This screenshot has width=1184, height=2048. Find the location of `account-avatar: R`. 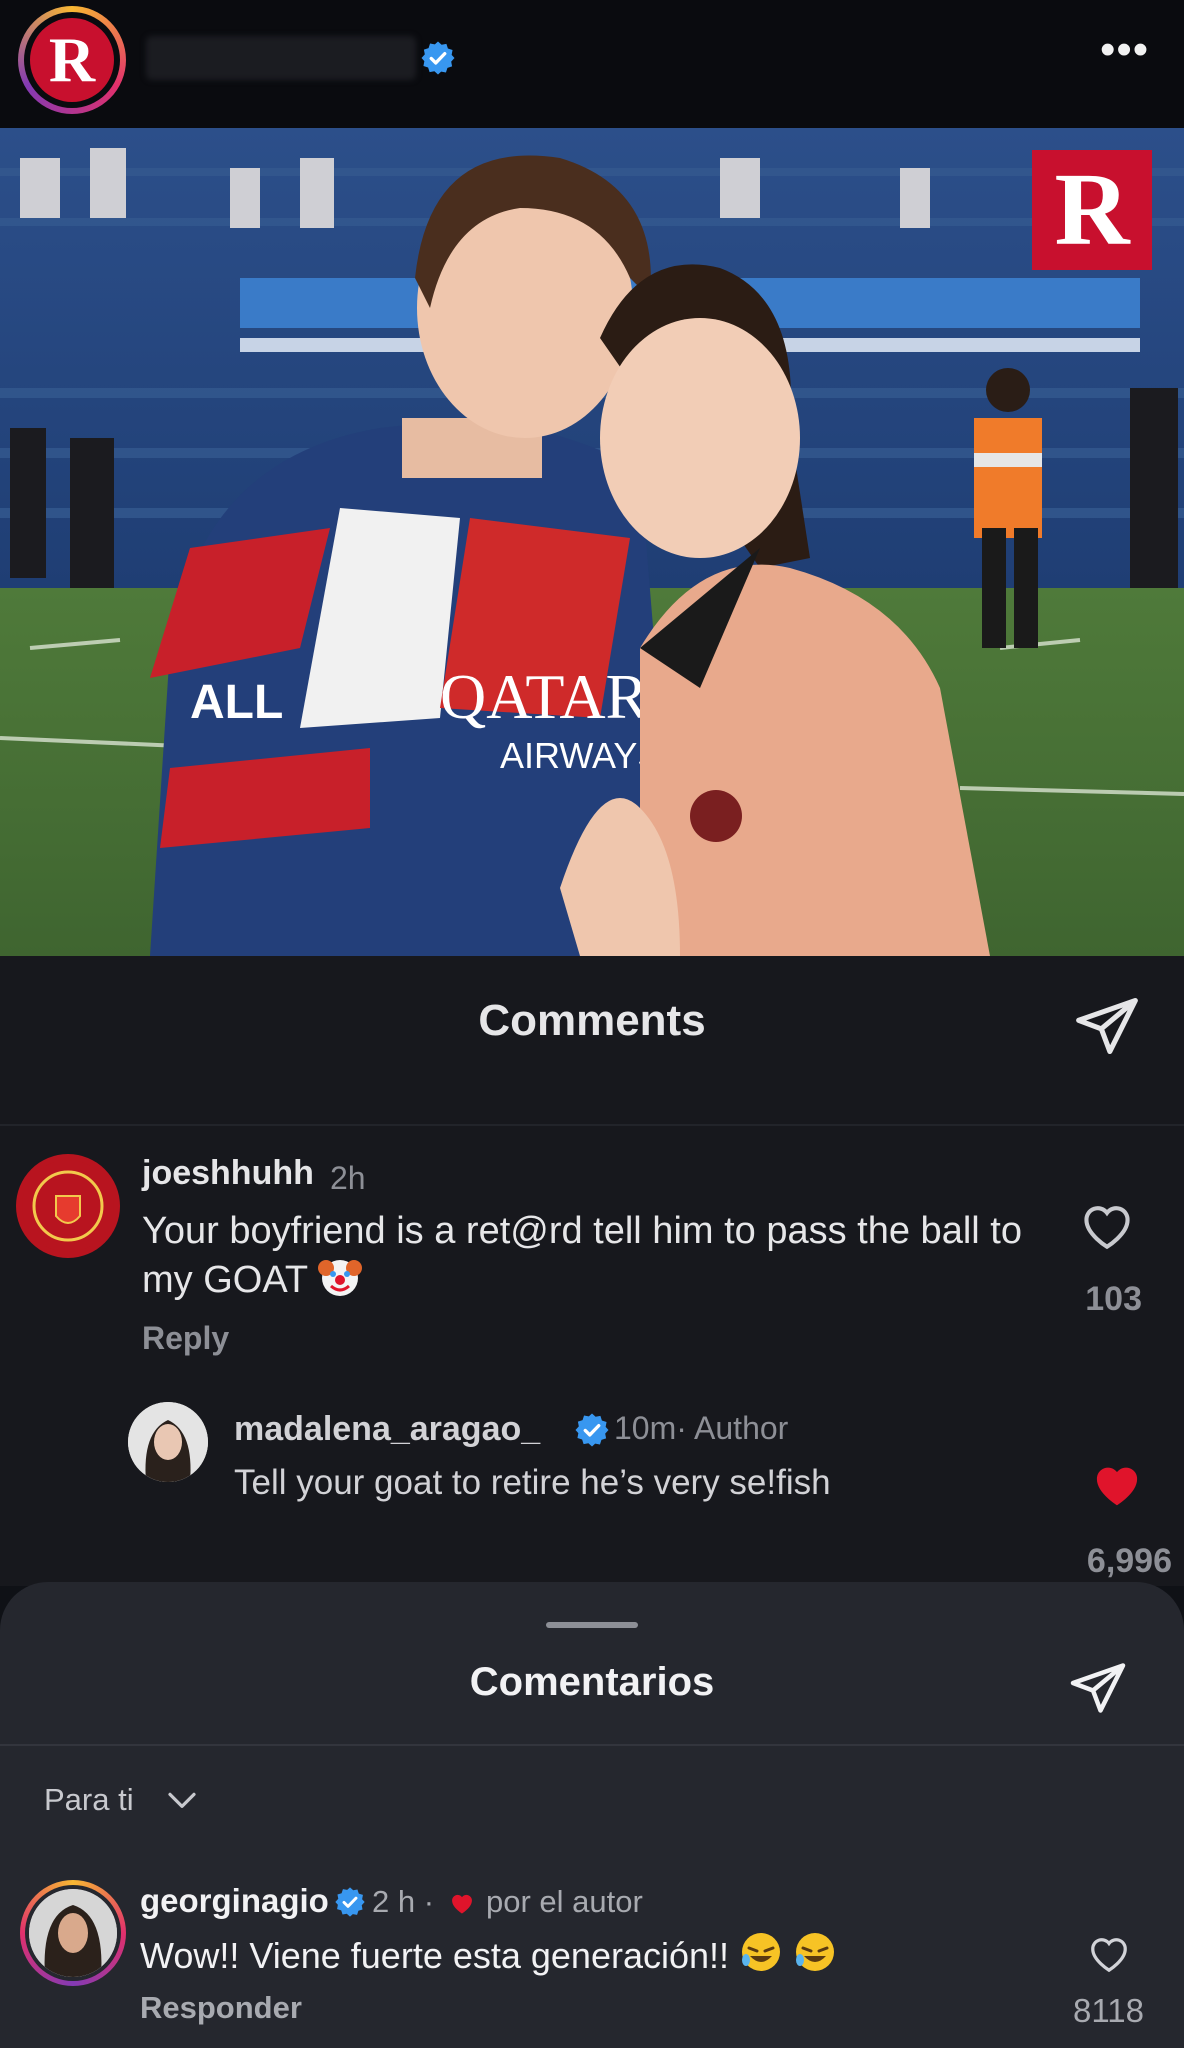

account-avatar: R is located at coordinates (72, 60).